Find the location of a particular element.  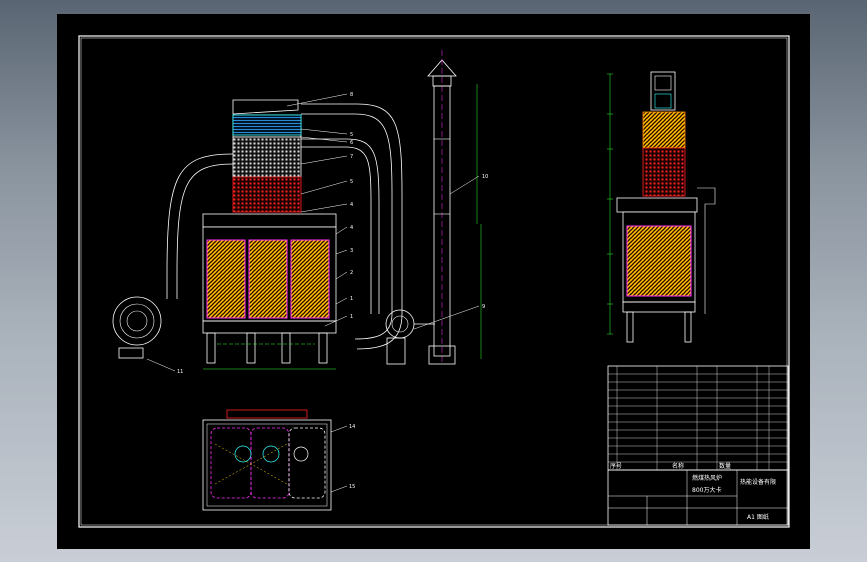

top-exchanger is located at coordinates (267, 125).